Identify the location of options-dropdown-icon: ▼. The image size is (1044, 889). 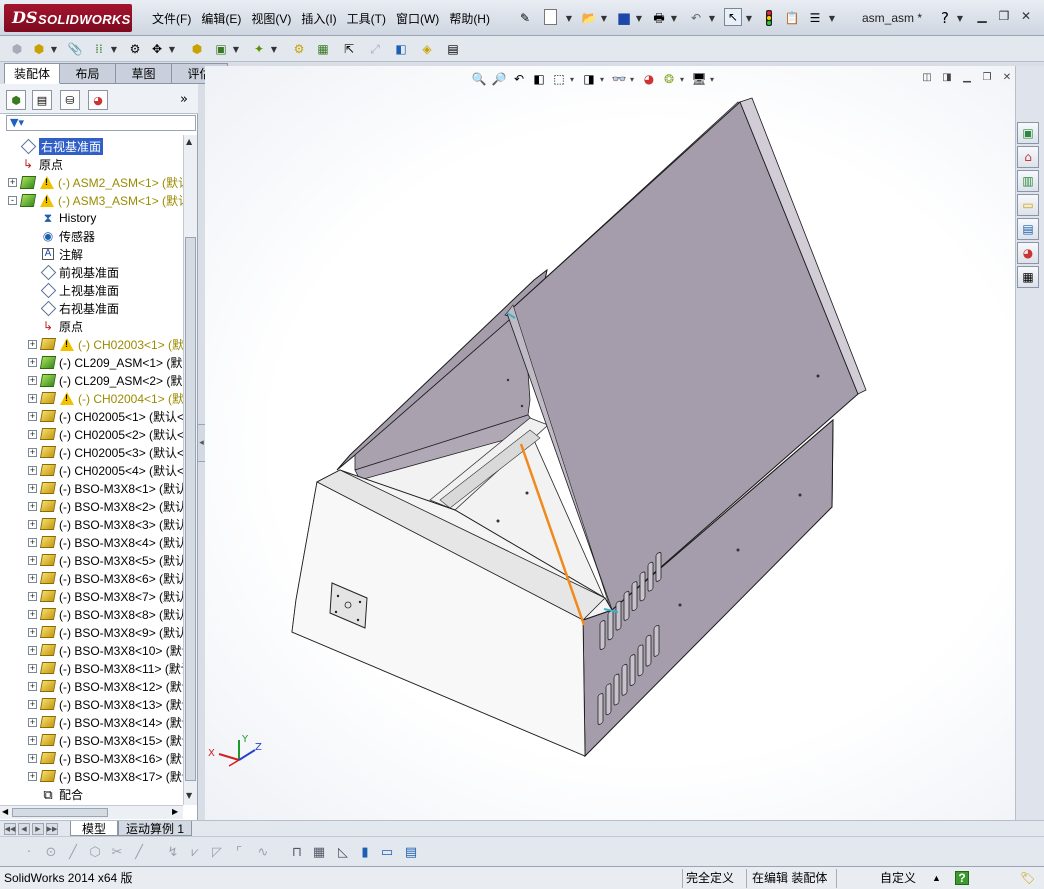
(832, 18).